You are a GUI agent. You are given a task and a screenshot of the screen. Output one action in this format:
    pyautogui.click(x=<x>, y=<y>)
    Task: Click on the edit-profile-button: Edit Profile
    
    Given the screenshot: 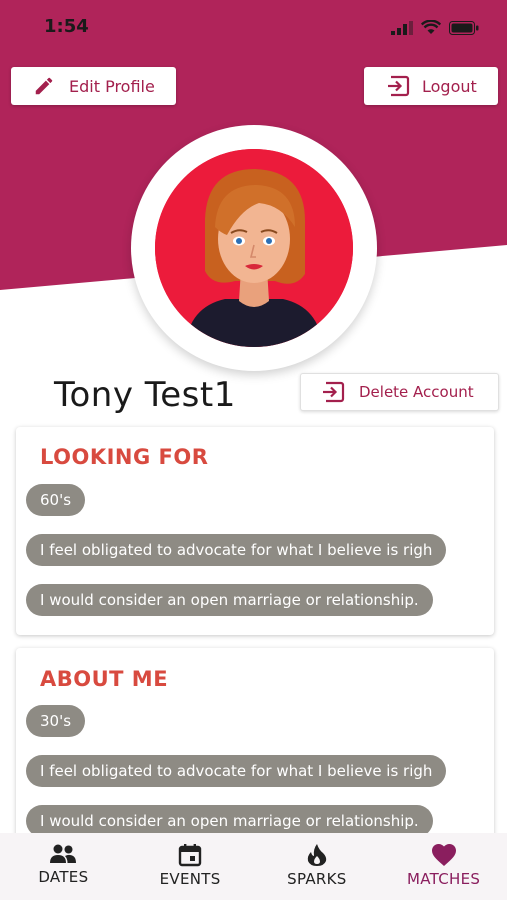 What is the action you would take?
    pyautogui.click(x=93, y=86)
    